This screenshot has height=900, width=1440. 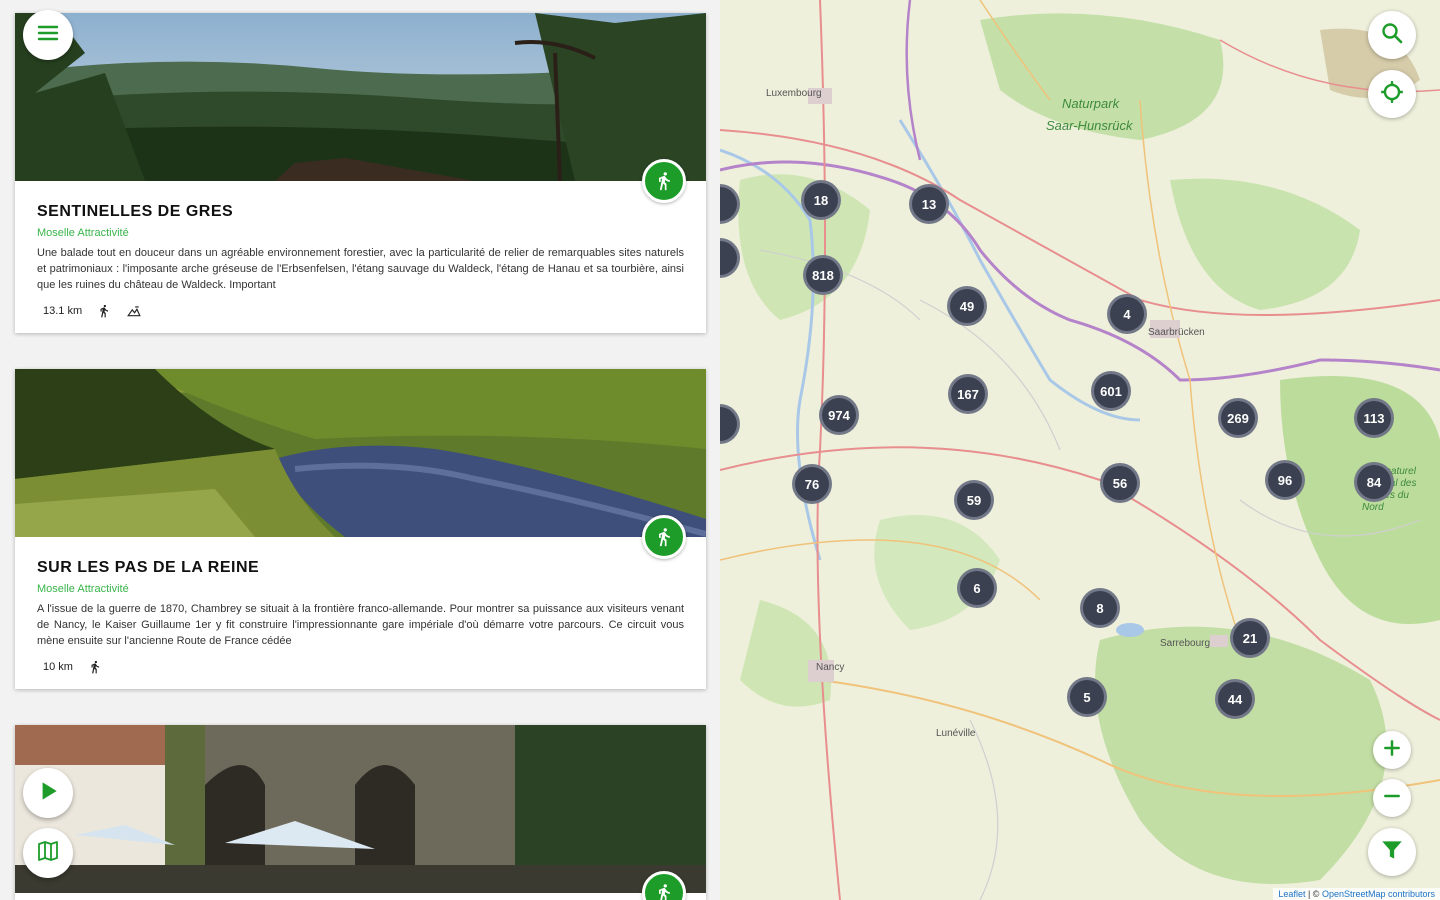 I want to click on minus-icon, so click(x=1392, y=798).